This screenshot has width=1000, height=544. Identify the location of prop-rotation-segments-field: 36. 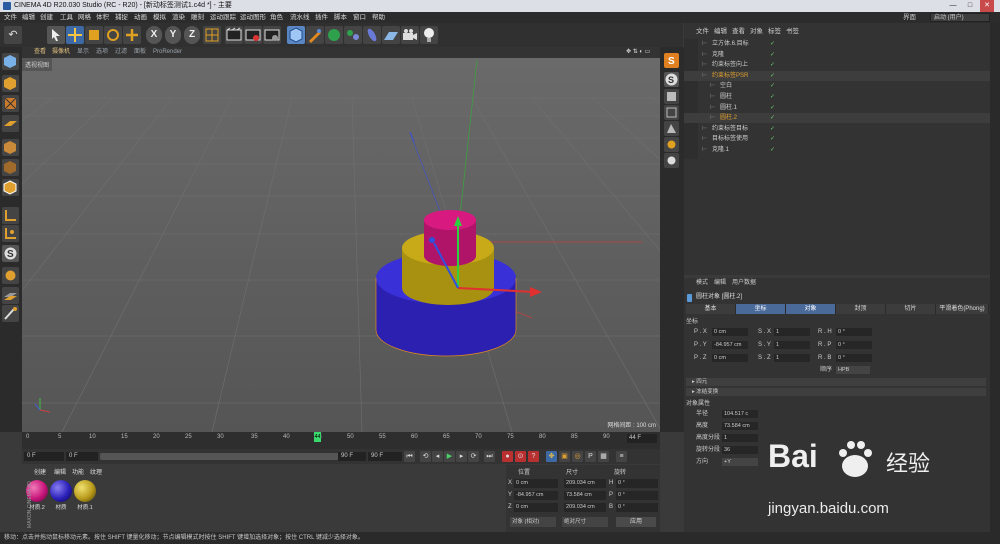
(740, 450).